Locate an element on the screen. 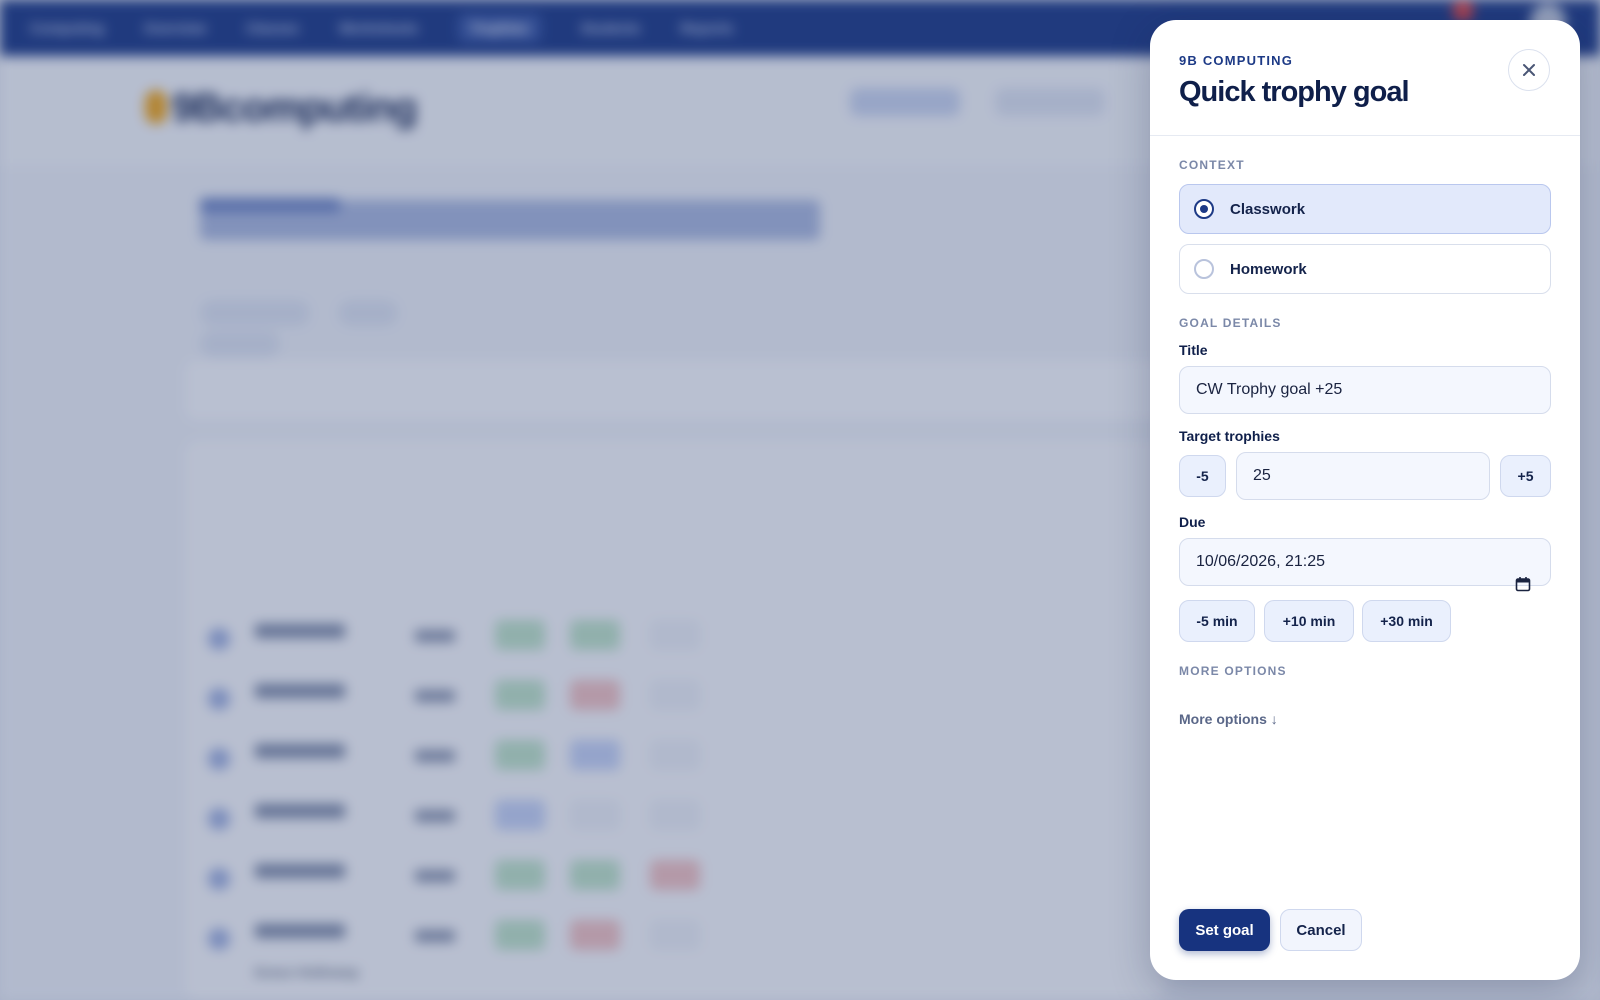  drawer-header: 9B COMPUTING Quick trophy goal is located at coordinates (1365, 78).